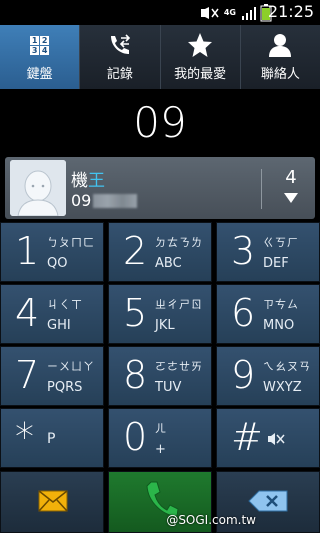  Describe the element at coordinates (52, 376) in the screenshot. I see `dial-key-7: 7 ㄧㄨㄩㄚ PQRS` at that location.